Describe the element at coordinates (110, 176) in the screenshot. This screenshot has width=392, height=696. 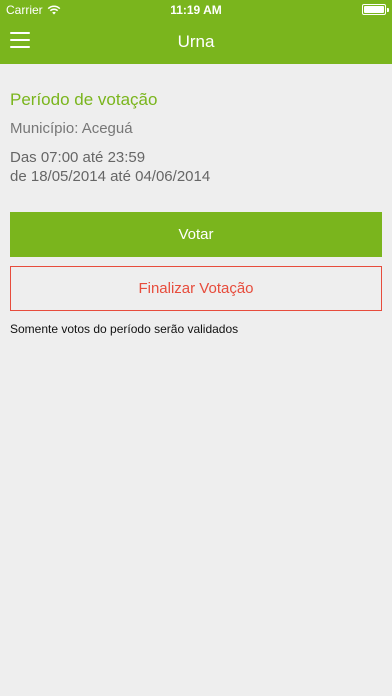
I see `period-dates: de 18/05/2014 até 04/06/2014` at that location.